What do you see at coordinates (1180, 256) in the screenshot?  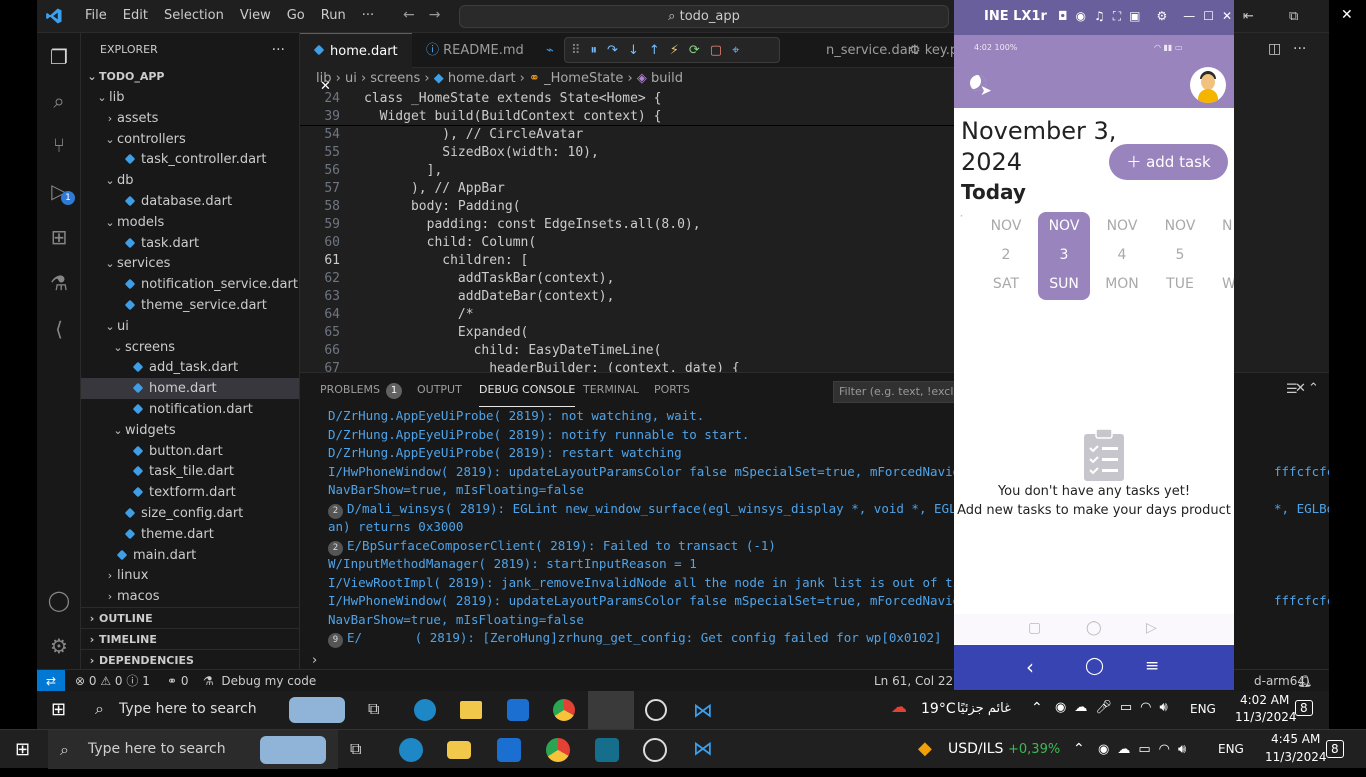 I see `date-item-tue: NOV 5 TUE` at bounding box center [1180, 256].